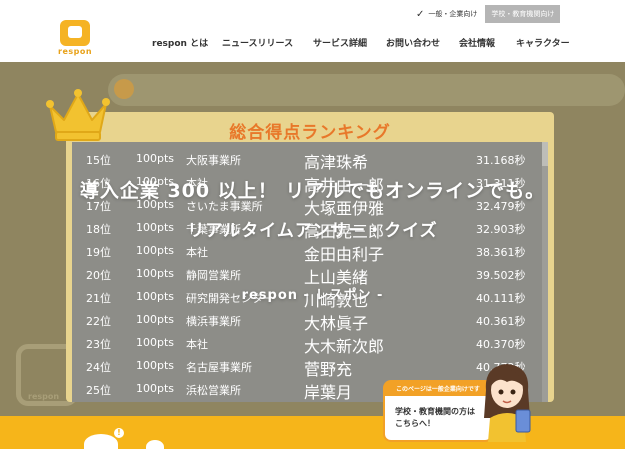  What do you see at coordinates (501, 252) in the screenshot?
I see `time-cell: 38.361秒` at bounding box center [501, 252].